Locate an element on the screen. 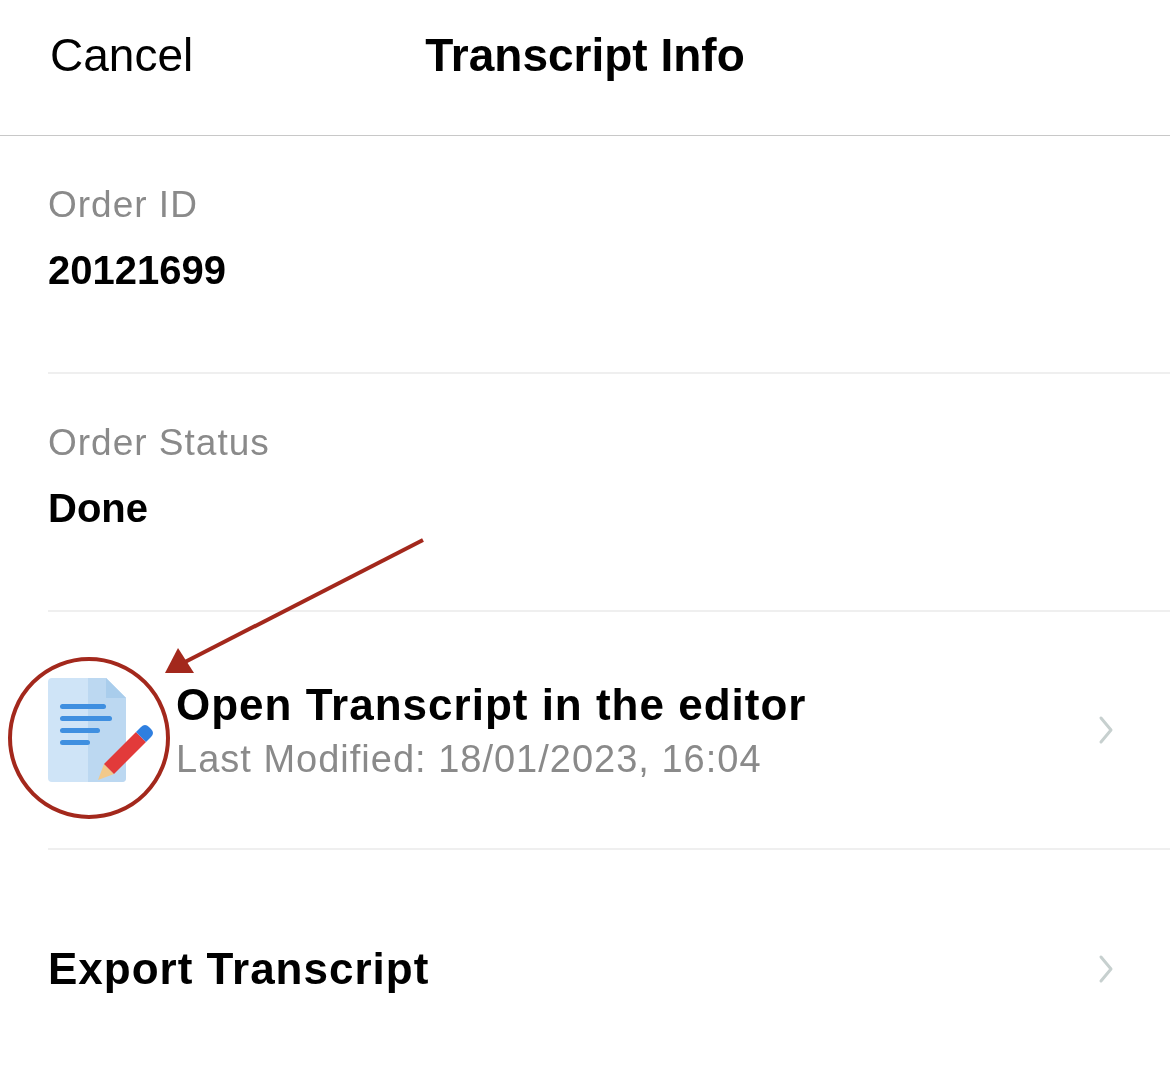 This screenshot has height=1072, width=1170. row-title: Export Transcript is located at coordinates (573, 969).